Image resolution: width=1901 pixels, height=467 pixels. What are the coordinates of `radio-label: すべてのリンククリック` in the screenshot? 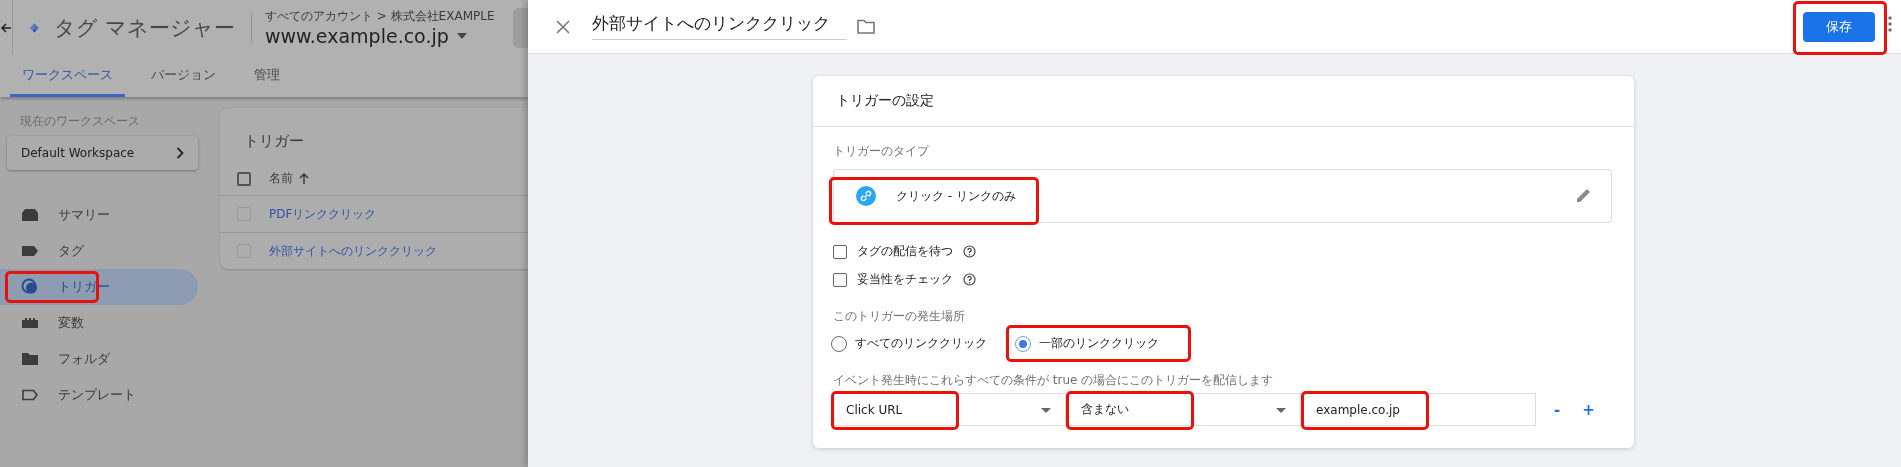 It's located at (921, 343).